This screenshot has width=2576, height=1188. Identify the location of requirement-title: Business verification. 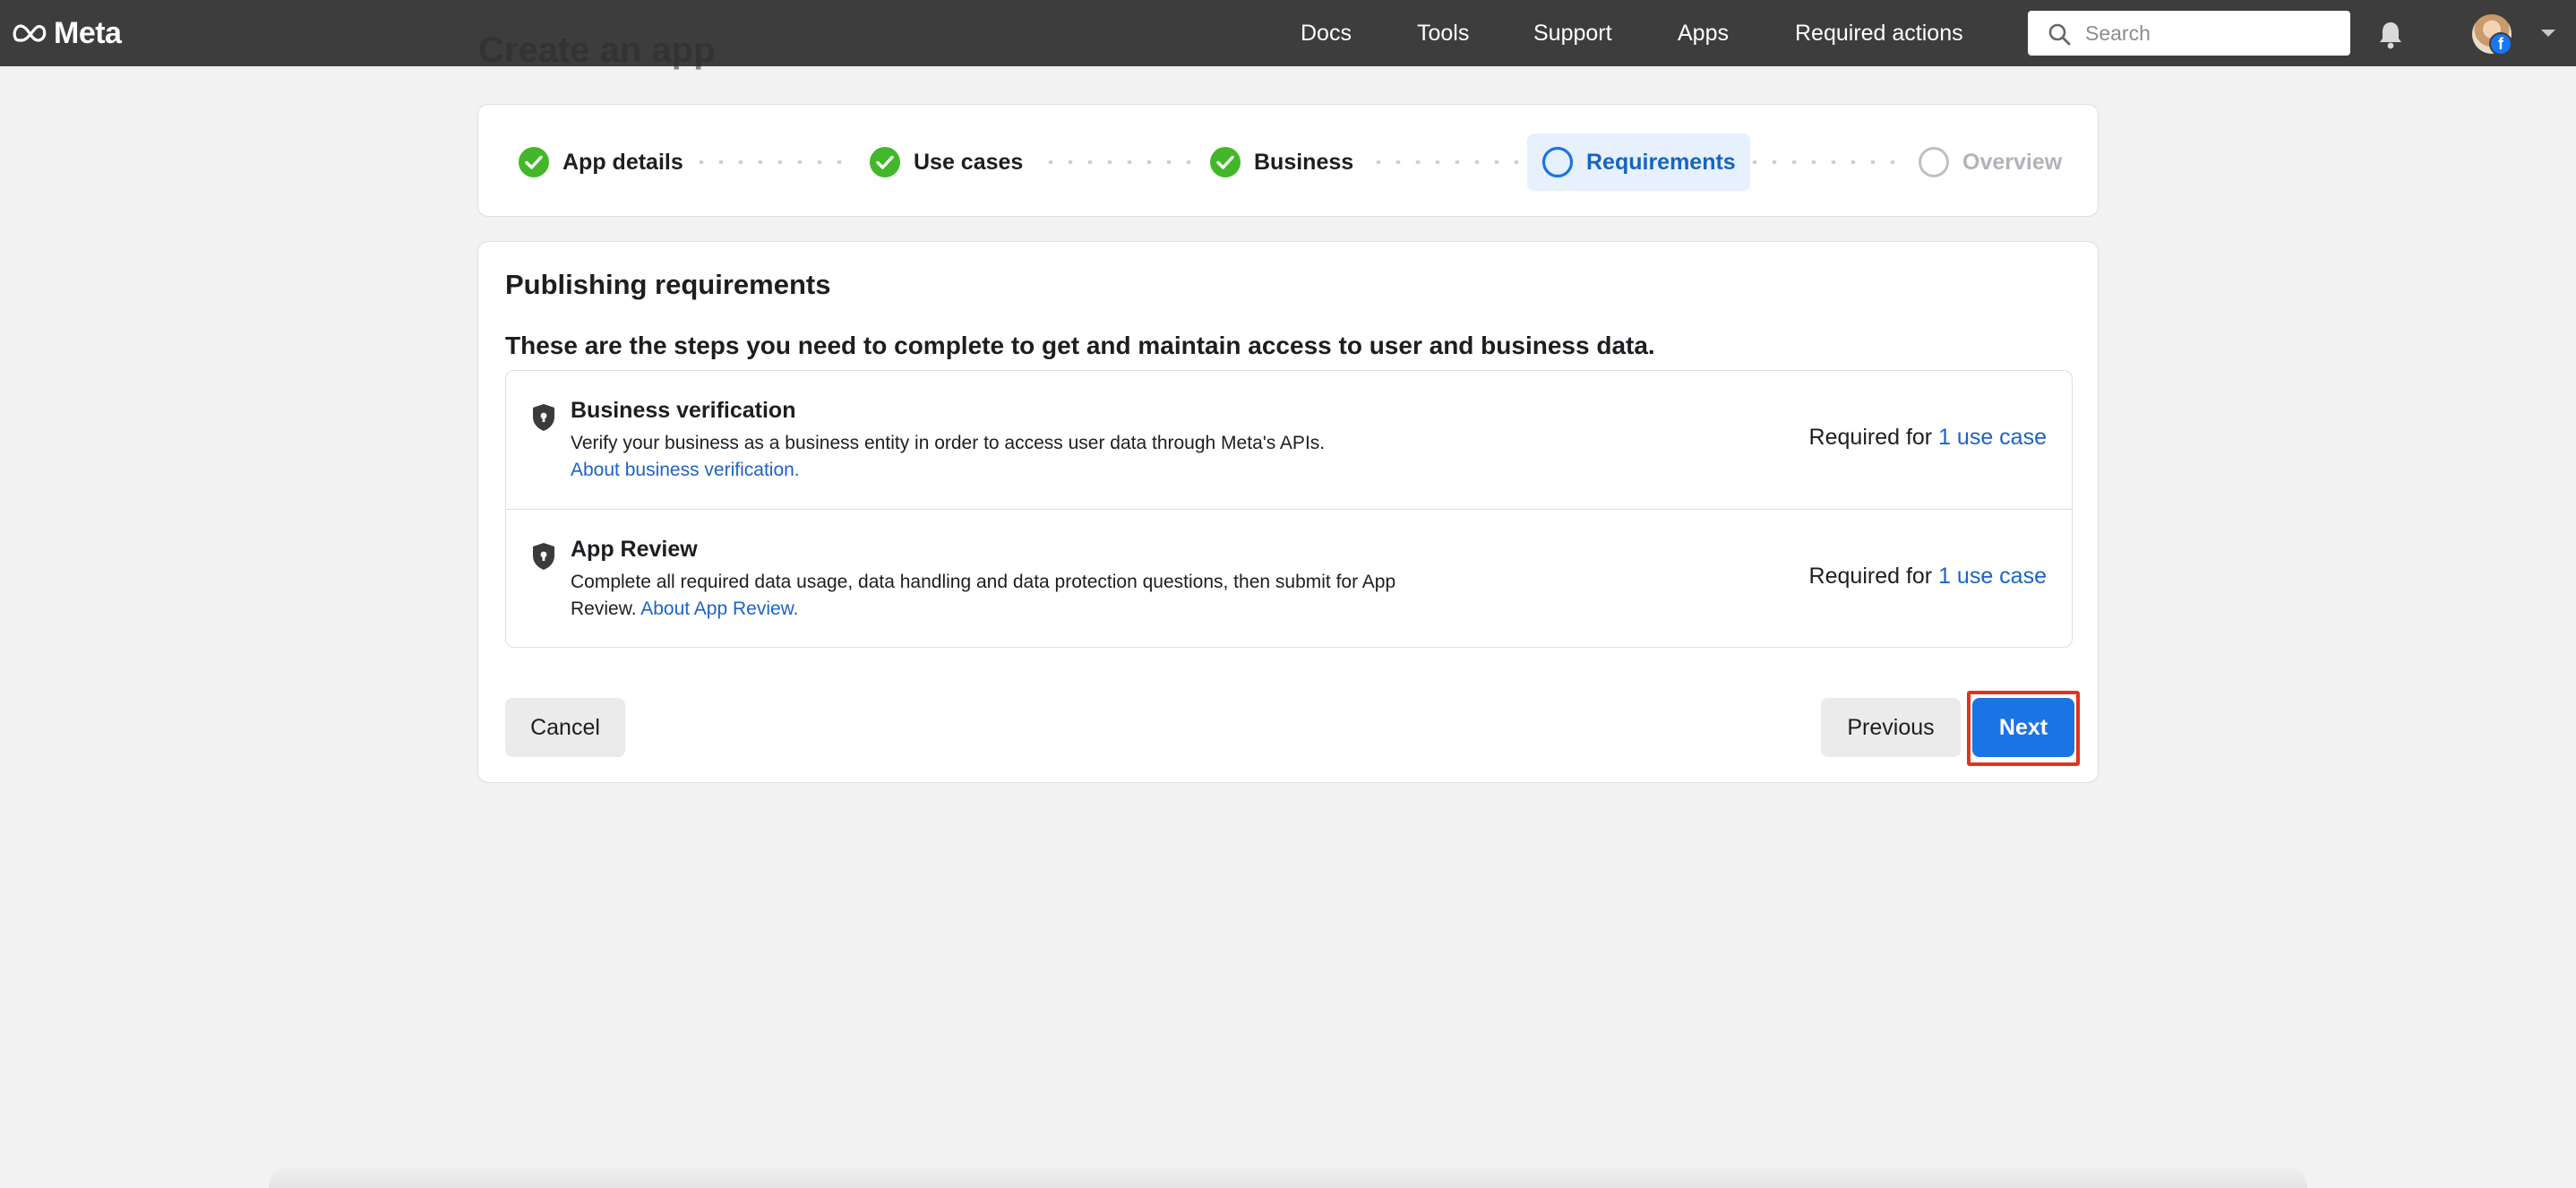
(683, 410).